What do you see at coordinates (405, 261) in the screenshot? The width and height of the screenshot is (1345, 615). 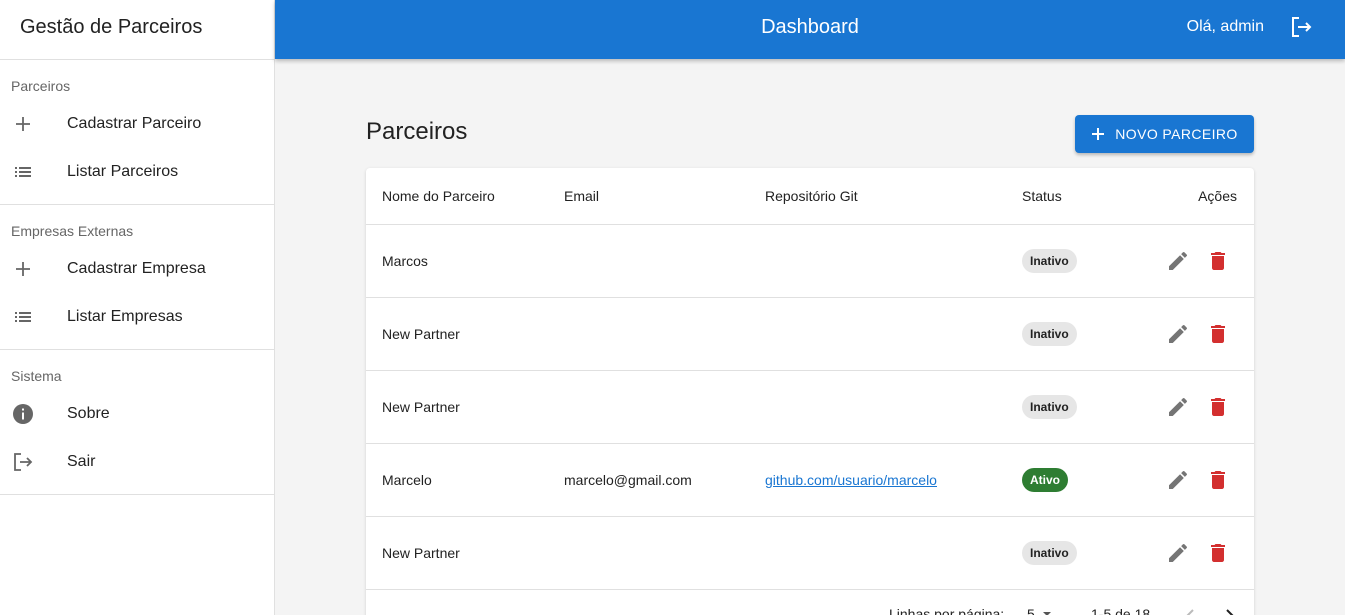 I see `partner-name: Marcos` at bounding box center [405, 261].